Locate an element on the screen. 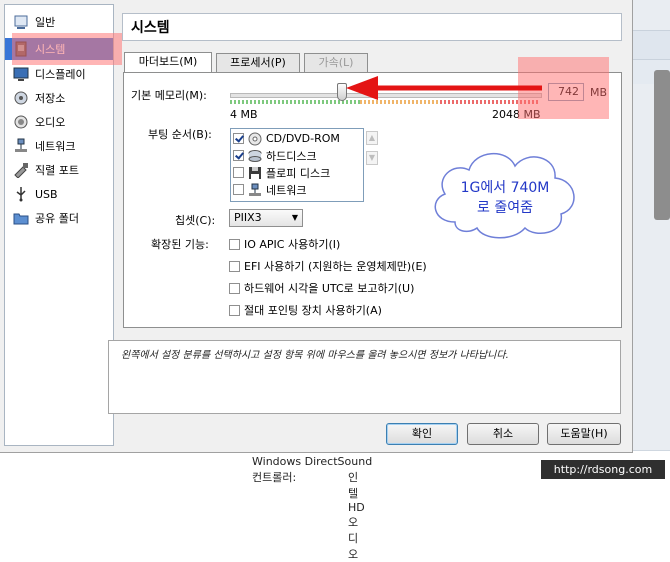 The height and width of the screenshot is (562, 670). memory-label: 기본 메모리(M): is located at coordinates (169, 95).